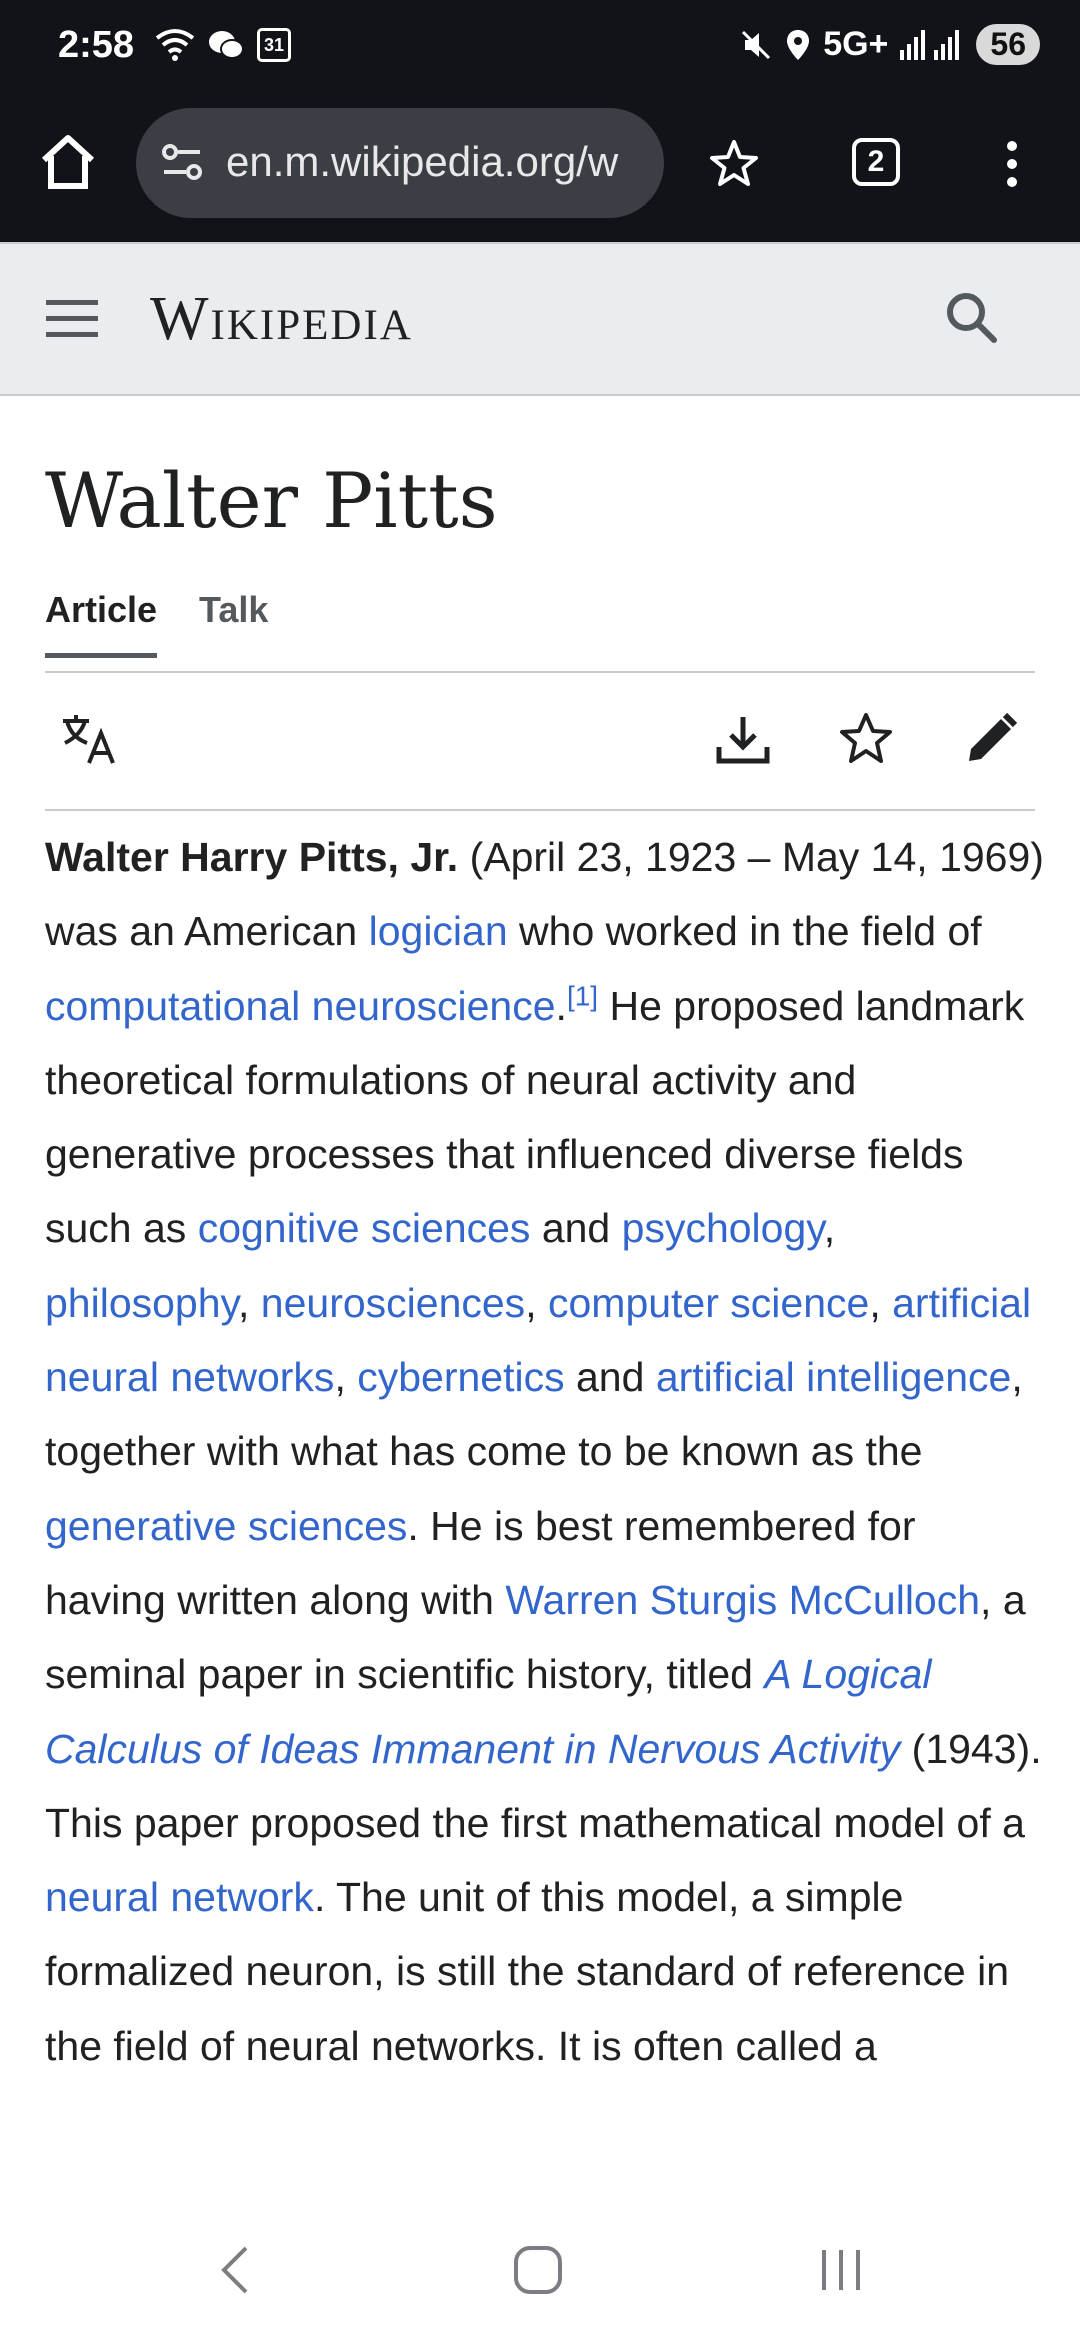 Image resolution: width=1080 pixels, height=2340 pixels. I want to click on url-text: en.m.wikipedia.org/w, so click(422, 161).